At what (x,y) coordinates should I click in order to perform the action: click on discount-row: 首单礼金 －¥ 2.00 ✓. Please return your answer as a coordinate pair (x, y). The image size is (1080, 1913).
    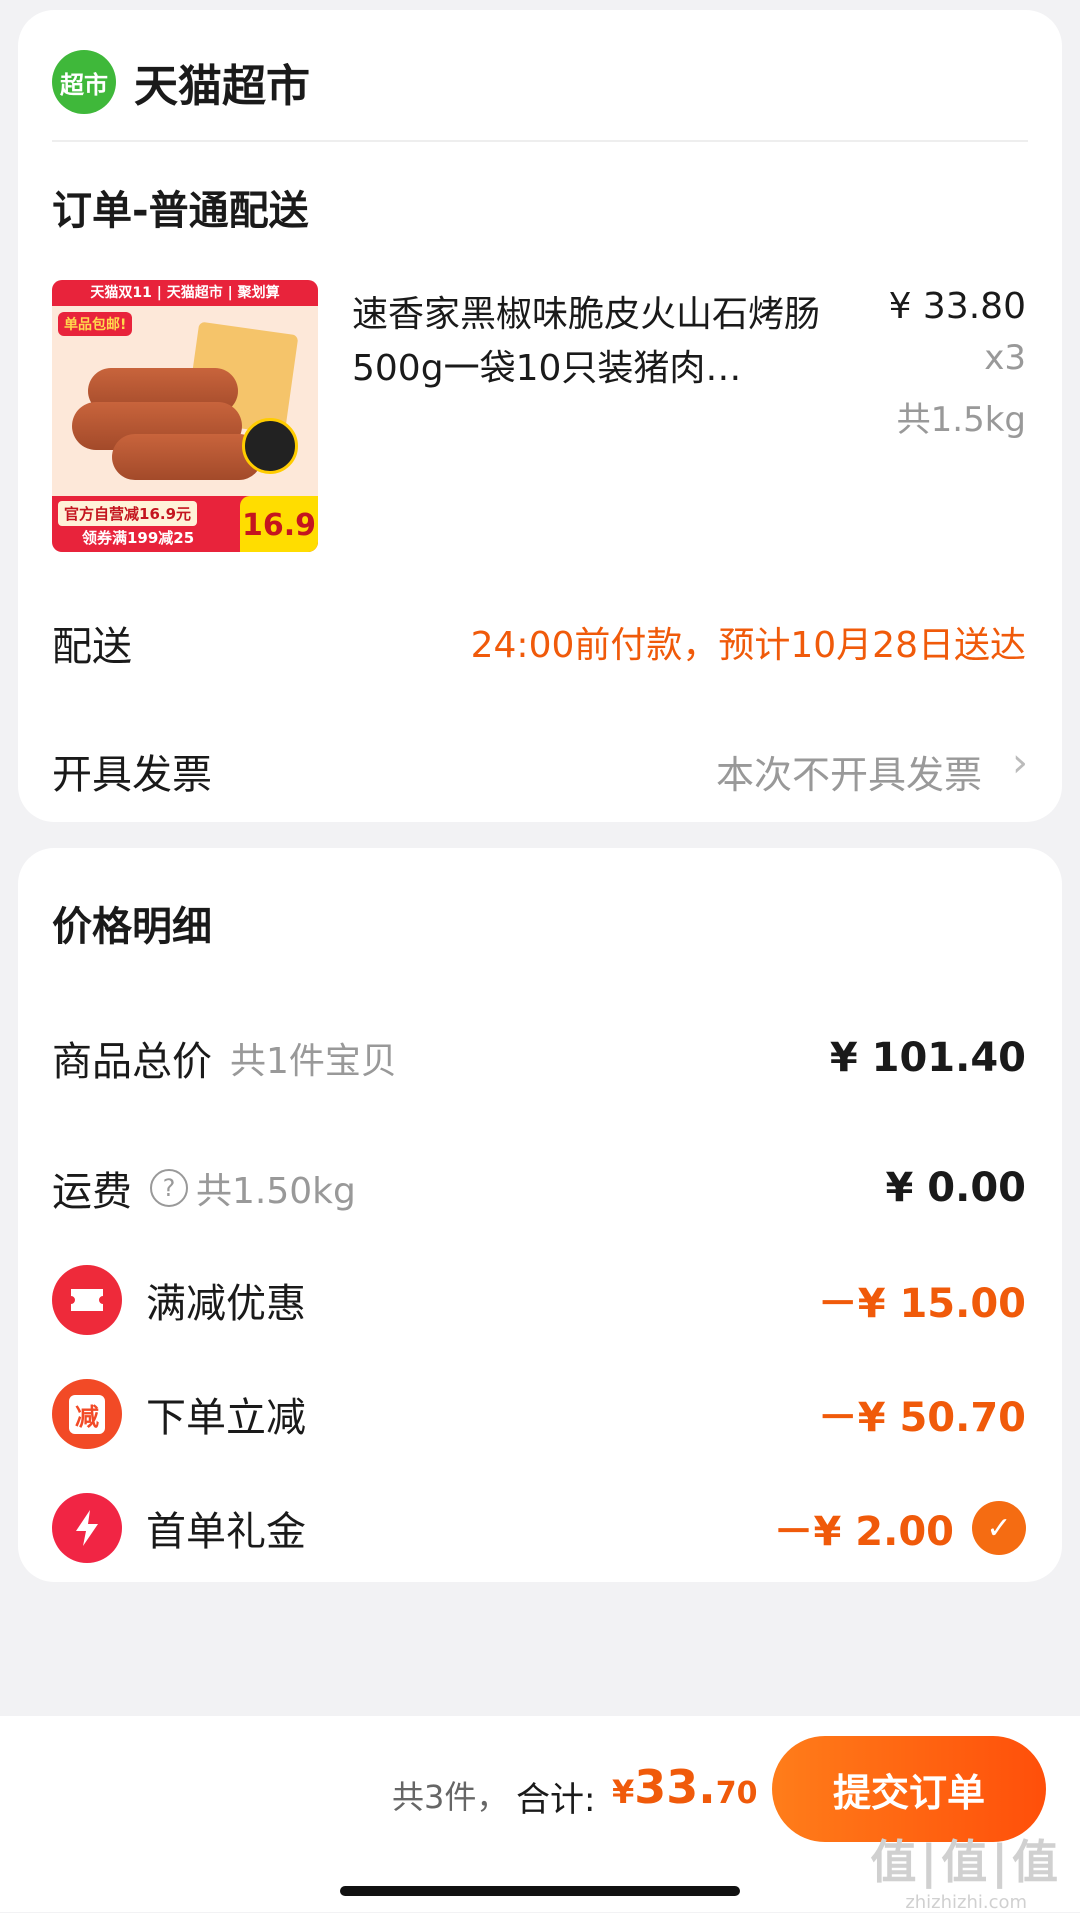
    Looking at the image, I should click on (539, 1528).